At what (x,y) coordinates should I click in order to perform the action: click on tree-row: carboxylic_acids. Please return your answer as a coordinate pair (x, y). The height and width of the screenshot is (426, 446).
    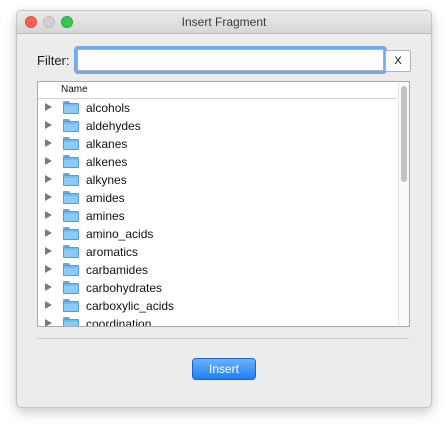
    Looking at the image, I should click on (217, 306).